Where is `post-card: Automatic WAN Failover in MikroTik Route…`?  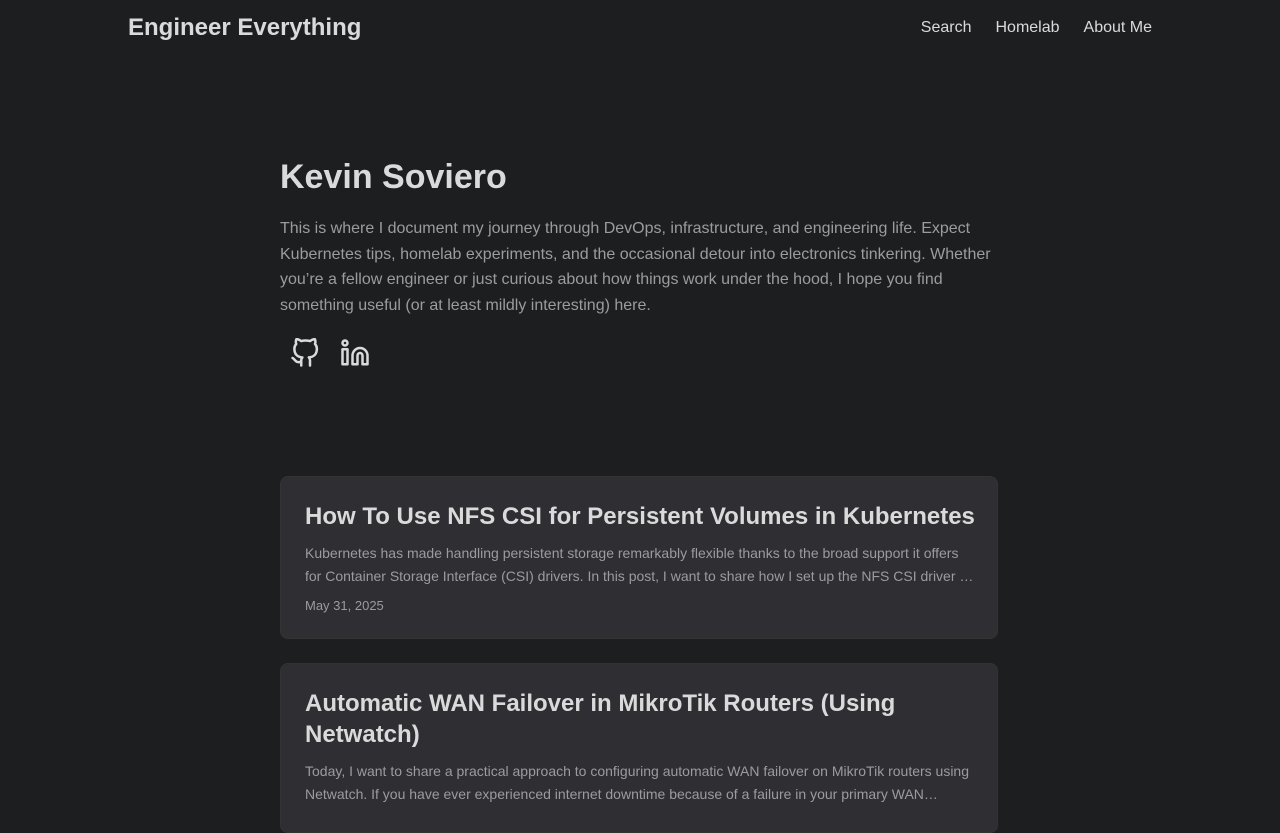 post-card: Automatic WAN Failover in MikroTik Route… is located at coordinates (639, 748).